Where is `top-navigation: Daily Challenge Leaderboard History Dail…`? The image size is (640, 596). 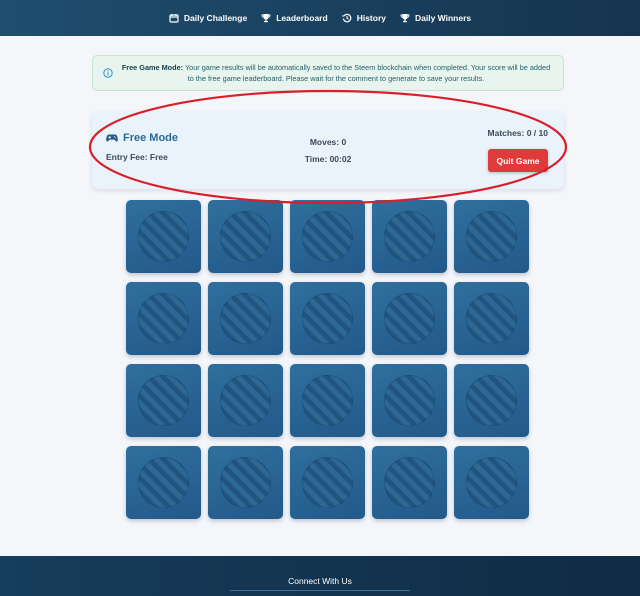
top-navigation: Daily Challenge Leaderboard History Dail… is located at coordinates (320, 18).